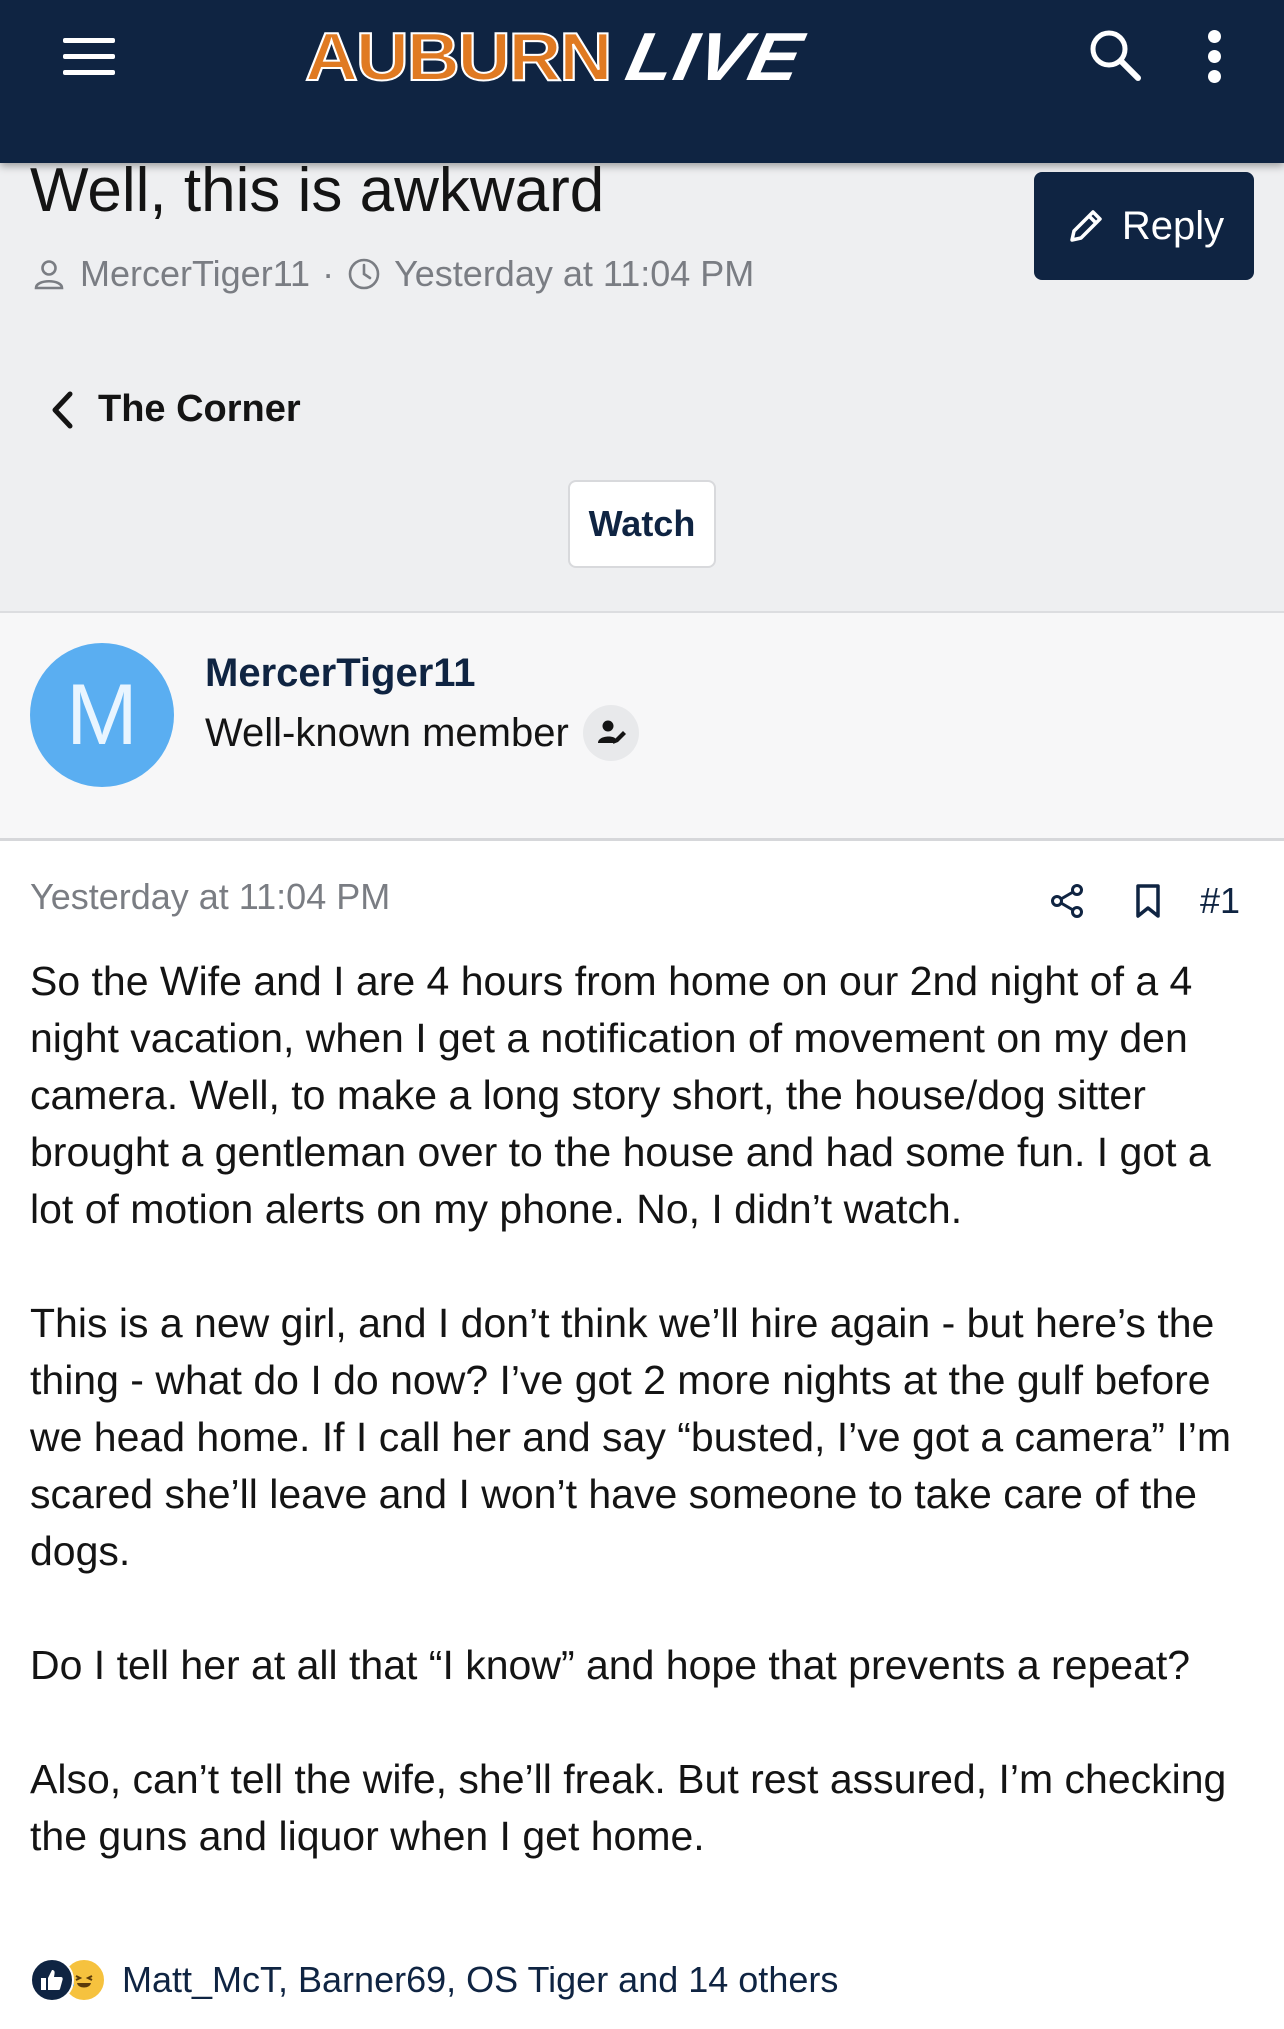 The height and width of the screenshot is (2029, 1284). Describe the element at coordinates (642, 524) in the screenshot. I see `watch-button: Watch` at that location.